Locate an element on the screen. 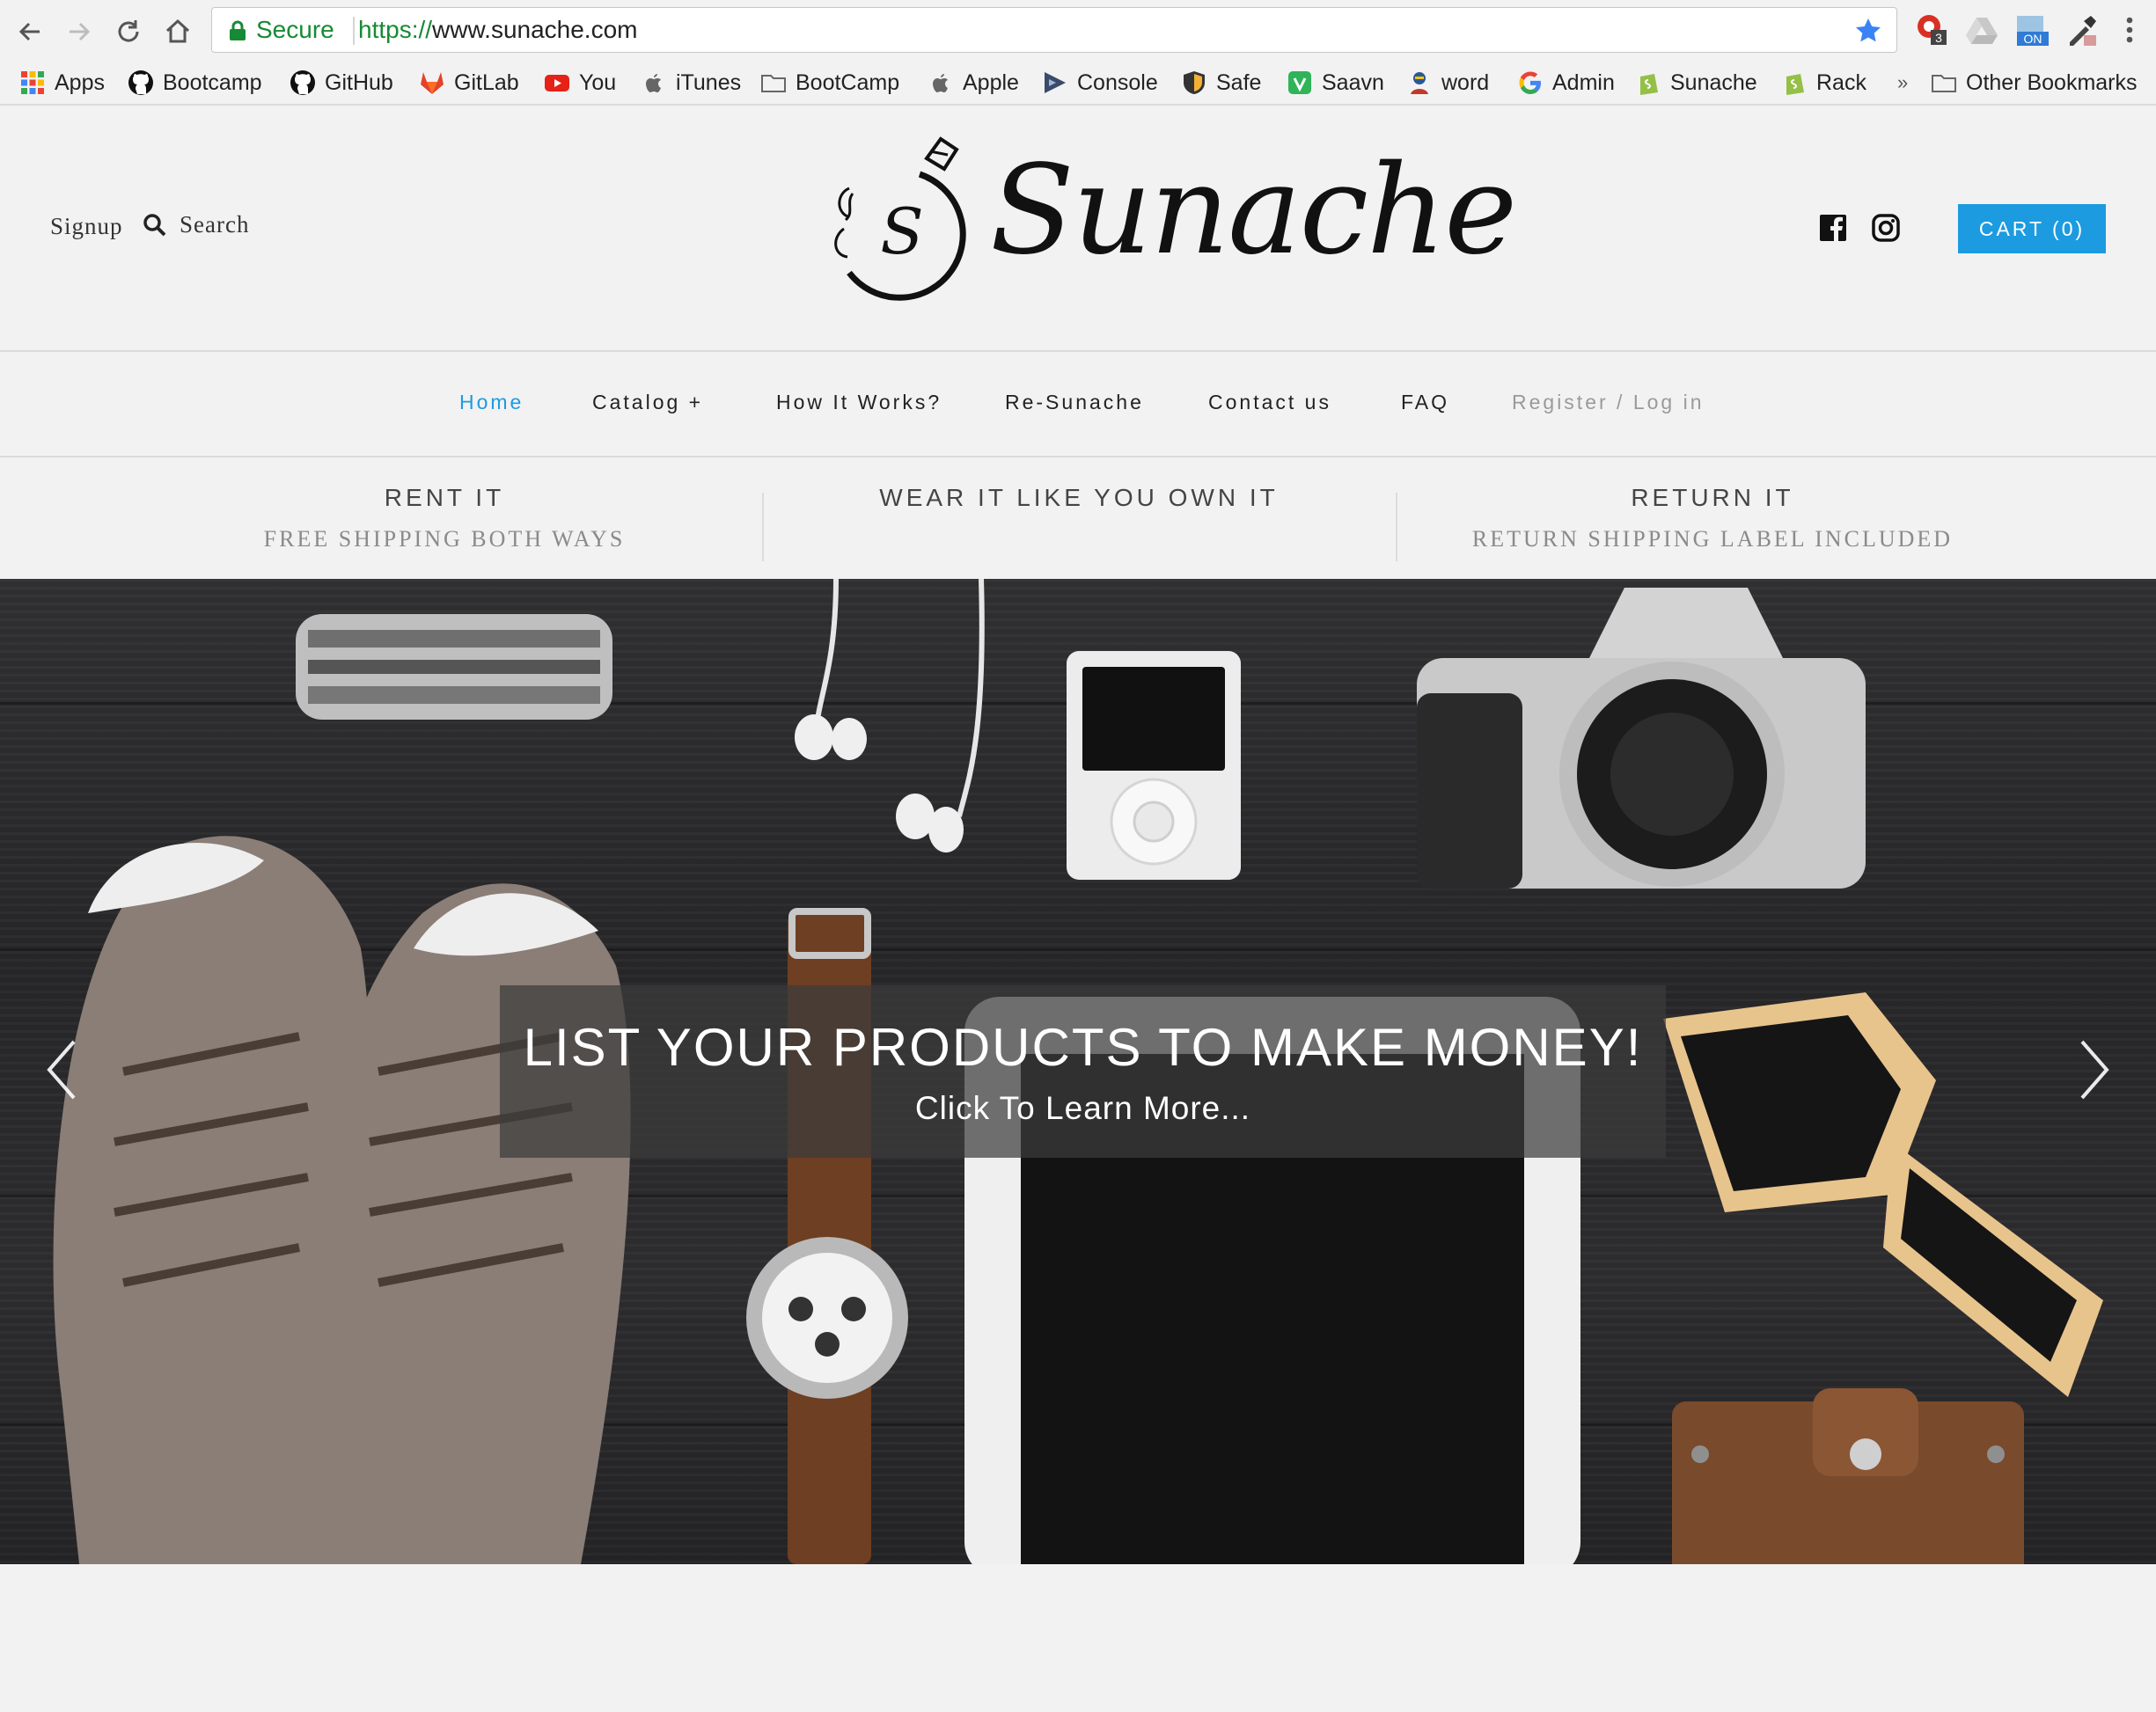 Image resolution: width=2156 pixels, height=1712 pixels. promo-title: WEAR IT LIKE YOU OWN IT is located at coordinates (1079, 497).